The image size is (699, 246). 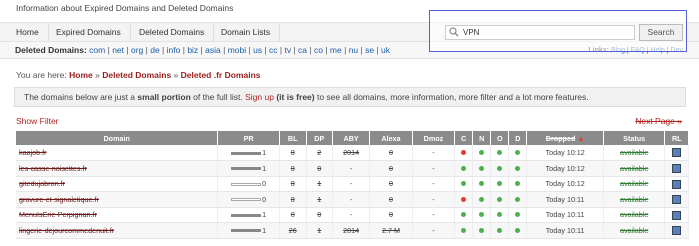 I want to click on tld-link-net: net, so click(x=118, y=50).